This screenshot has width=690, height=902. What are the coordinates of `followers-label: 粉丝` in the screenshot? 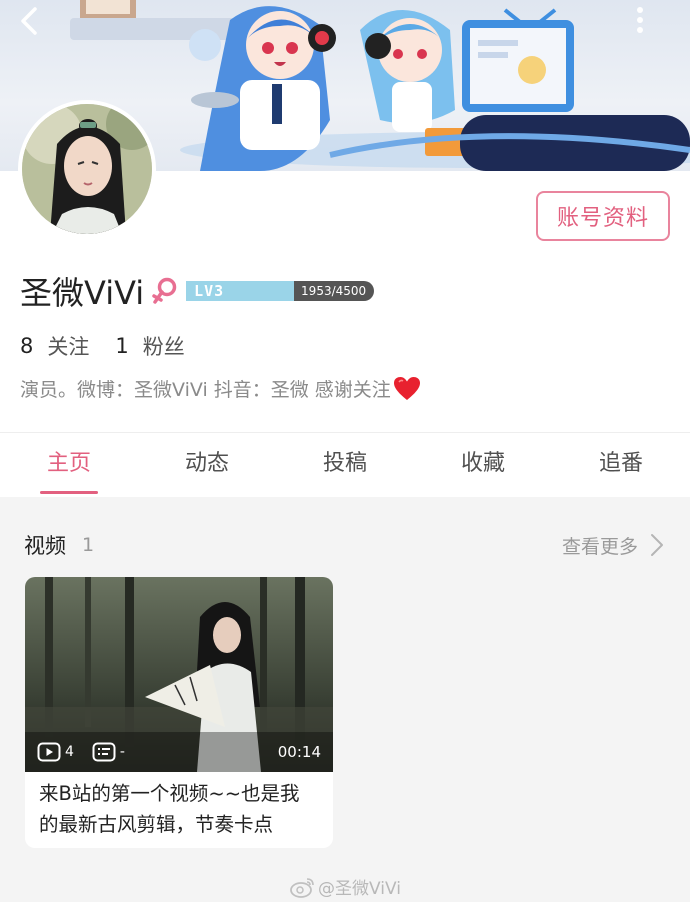 It's located at (164, 346).